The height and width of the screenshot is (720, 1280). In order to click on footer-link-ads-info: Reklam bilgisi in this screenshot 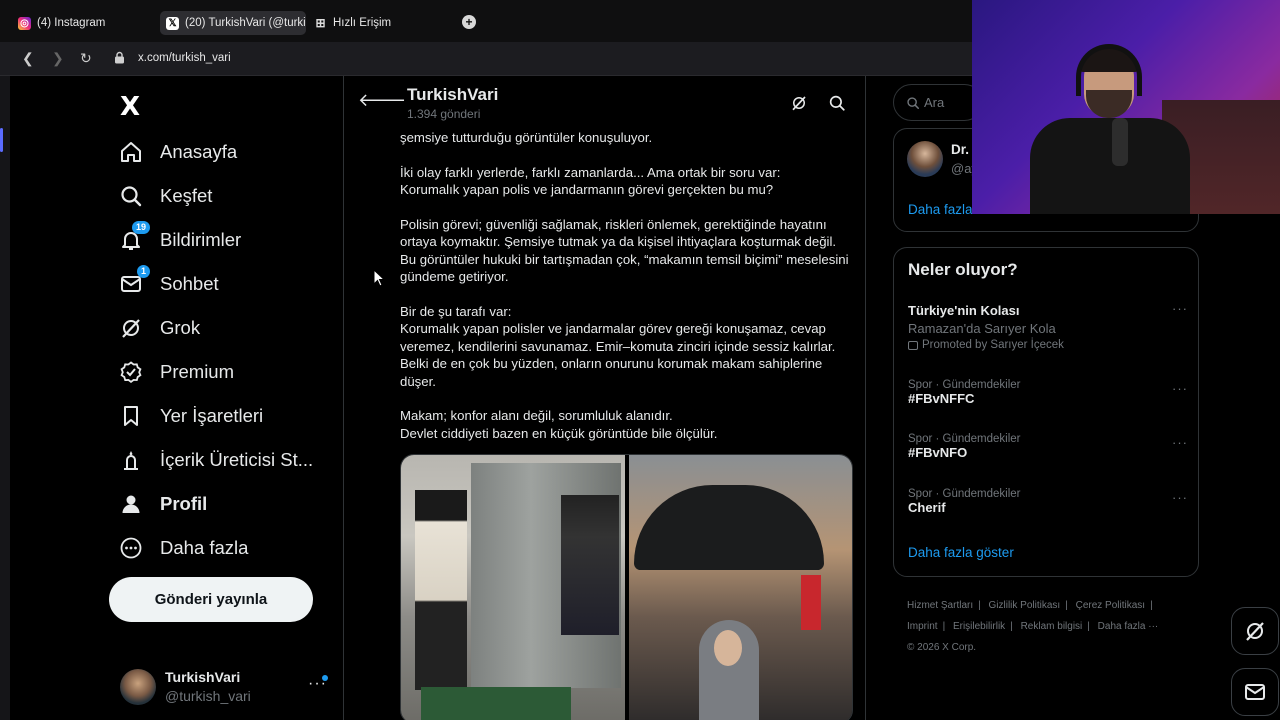, I will do `click(1052, 626)`.